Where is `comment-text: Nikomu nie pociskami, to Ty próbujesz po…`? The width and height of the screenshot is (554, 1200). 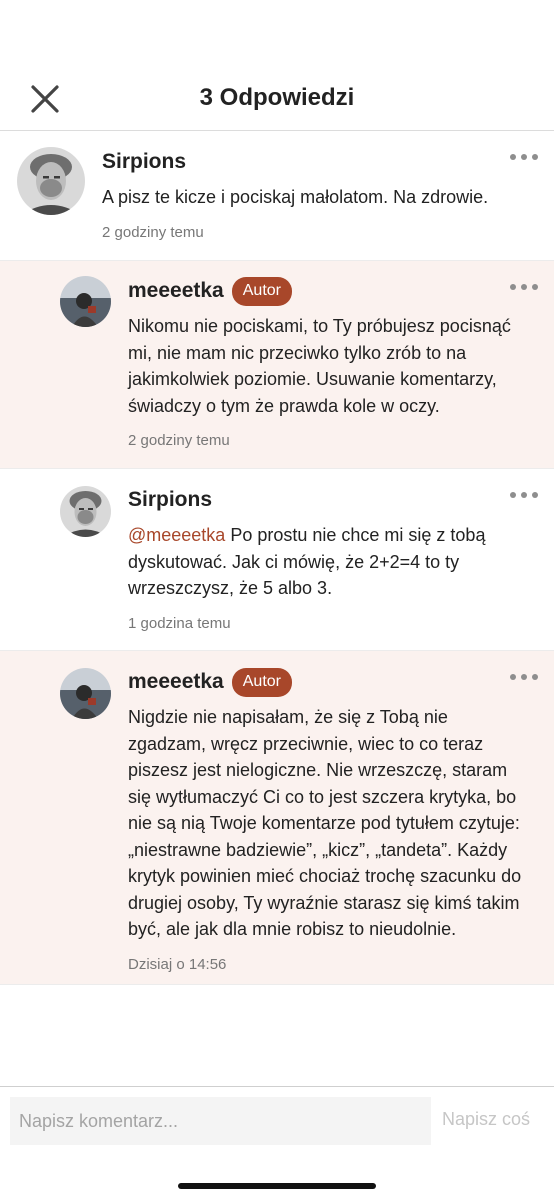
comment-text: Nikomu nie pociskami, to Ty próbujesz po… is located at coordinates (319, 366).